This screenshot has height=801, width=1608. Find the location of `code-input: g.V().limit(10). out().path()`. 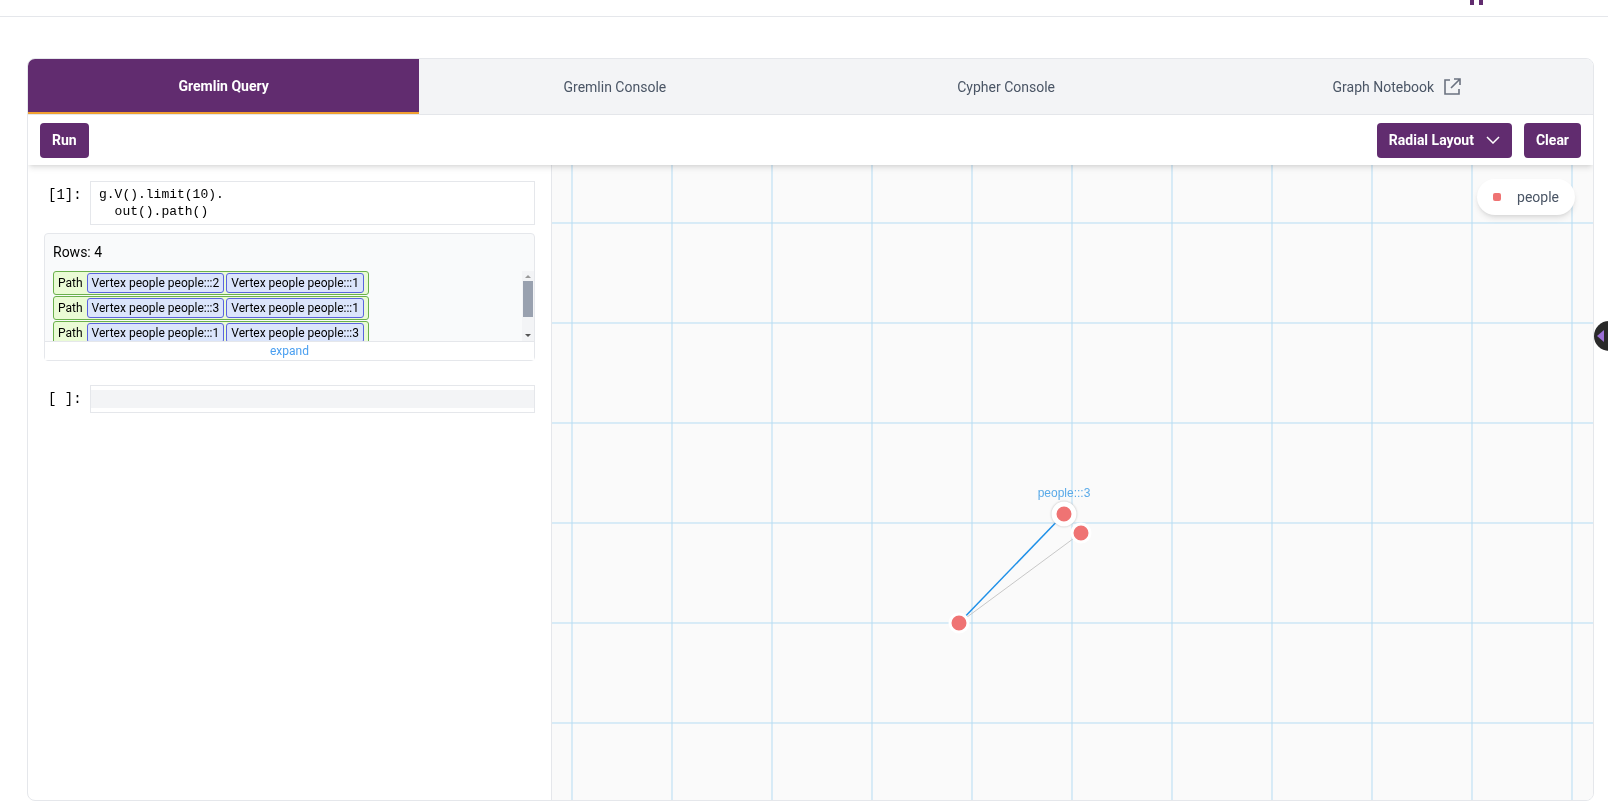

code-input: g.V().limit(10). out().path() is located at coordinates (312, 203).